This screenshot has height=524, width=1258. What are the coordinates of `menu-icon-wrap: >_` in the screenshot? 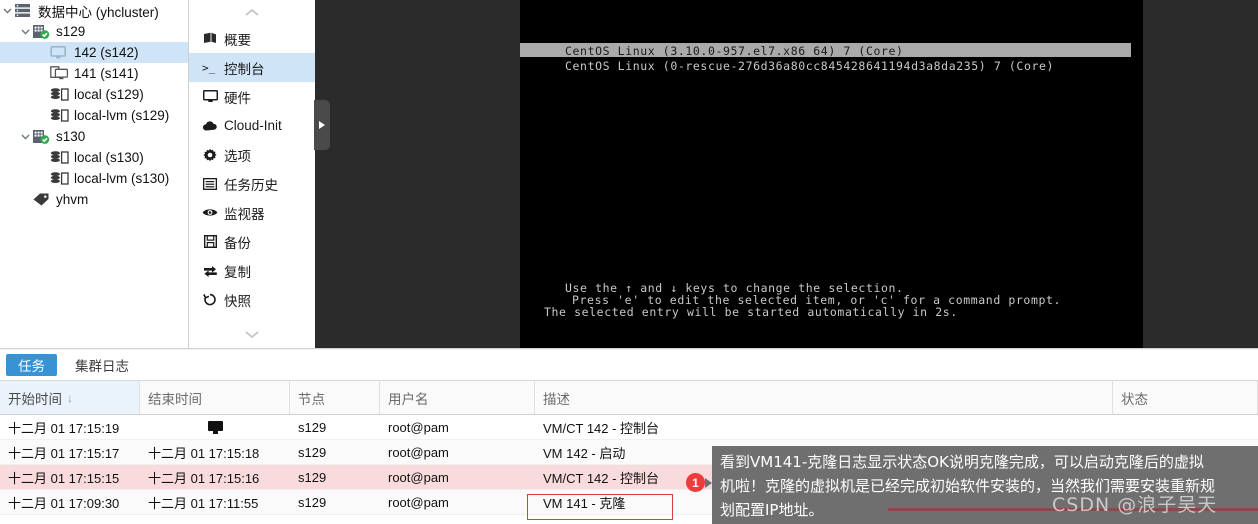 It's located at (210, 68).